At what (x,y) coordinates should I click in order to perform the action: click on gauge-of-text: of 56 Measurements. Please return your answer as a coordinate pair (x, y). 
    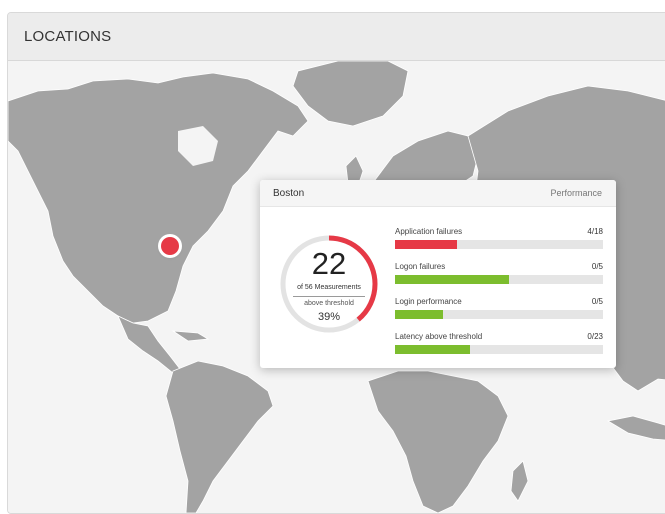
    Looking at the image, I should click on (329, 287).